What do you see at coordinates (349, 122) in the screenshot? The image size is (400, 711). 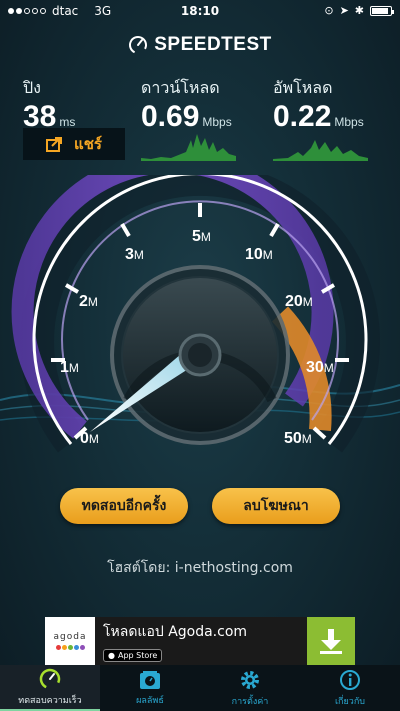 I see `upload-unit: Mbps` at bounding box center [349, 122].